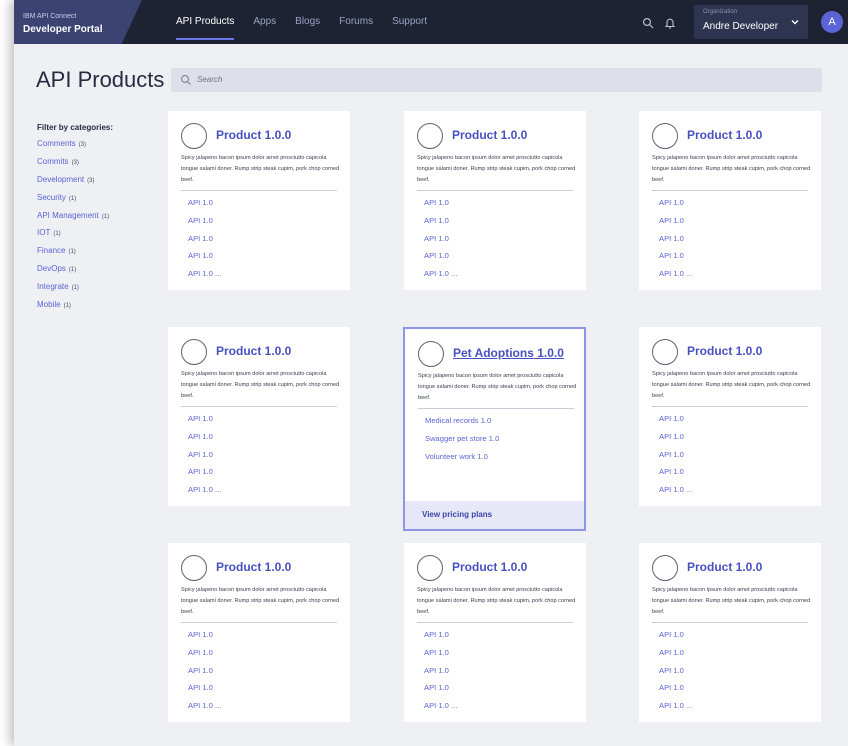 The width and height of the screenshot is (848, 746). What do you see at coordinates (795, 22) in the screenshot?
I see `chevron-down-icon` at bounding box center [795, 22].